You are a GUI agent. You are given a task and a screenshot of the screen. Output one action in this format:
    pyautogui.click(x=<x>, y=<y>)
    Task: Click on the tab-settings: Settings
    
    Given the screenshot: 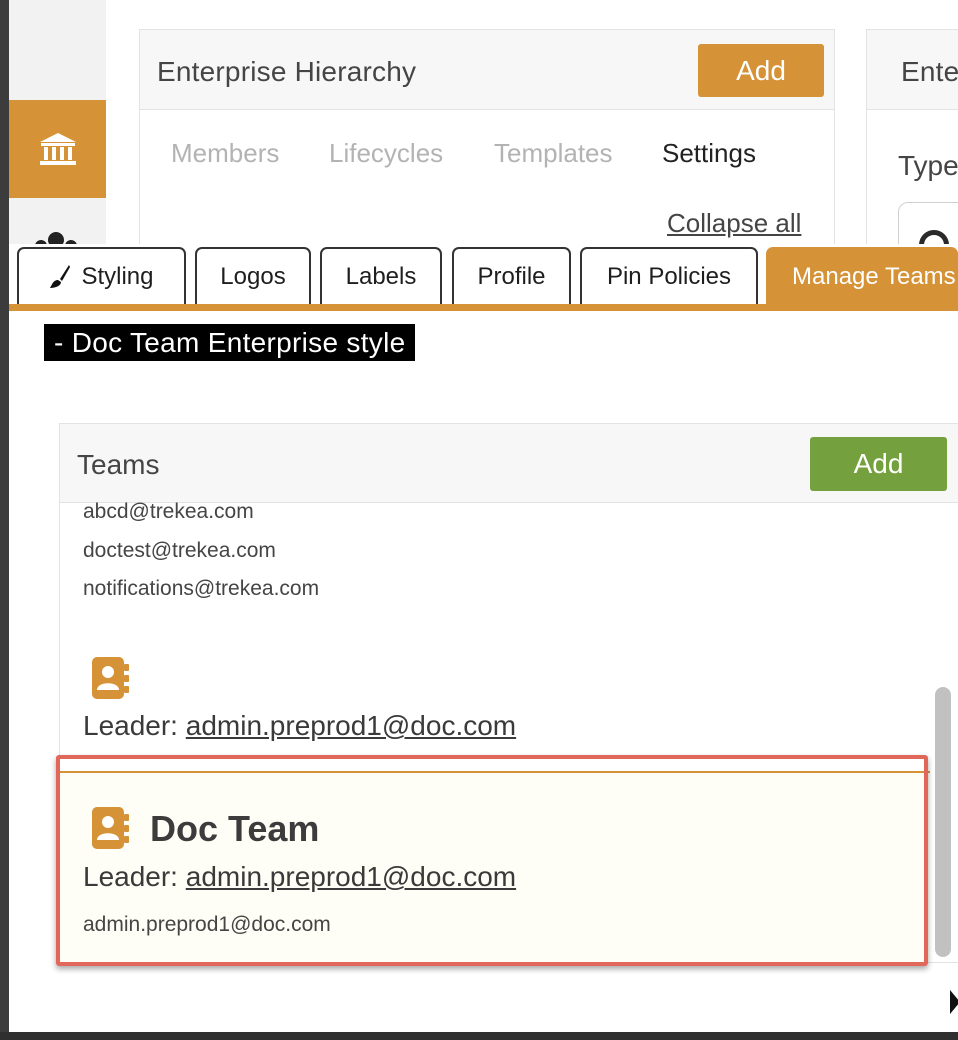 What is the action you would take?
    pyautogui.click(x=709, y=153)
    